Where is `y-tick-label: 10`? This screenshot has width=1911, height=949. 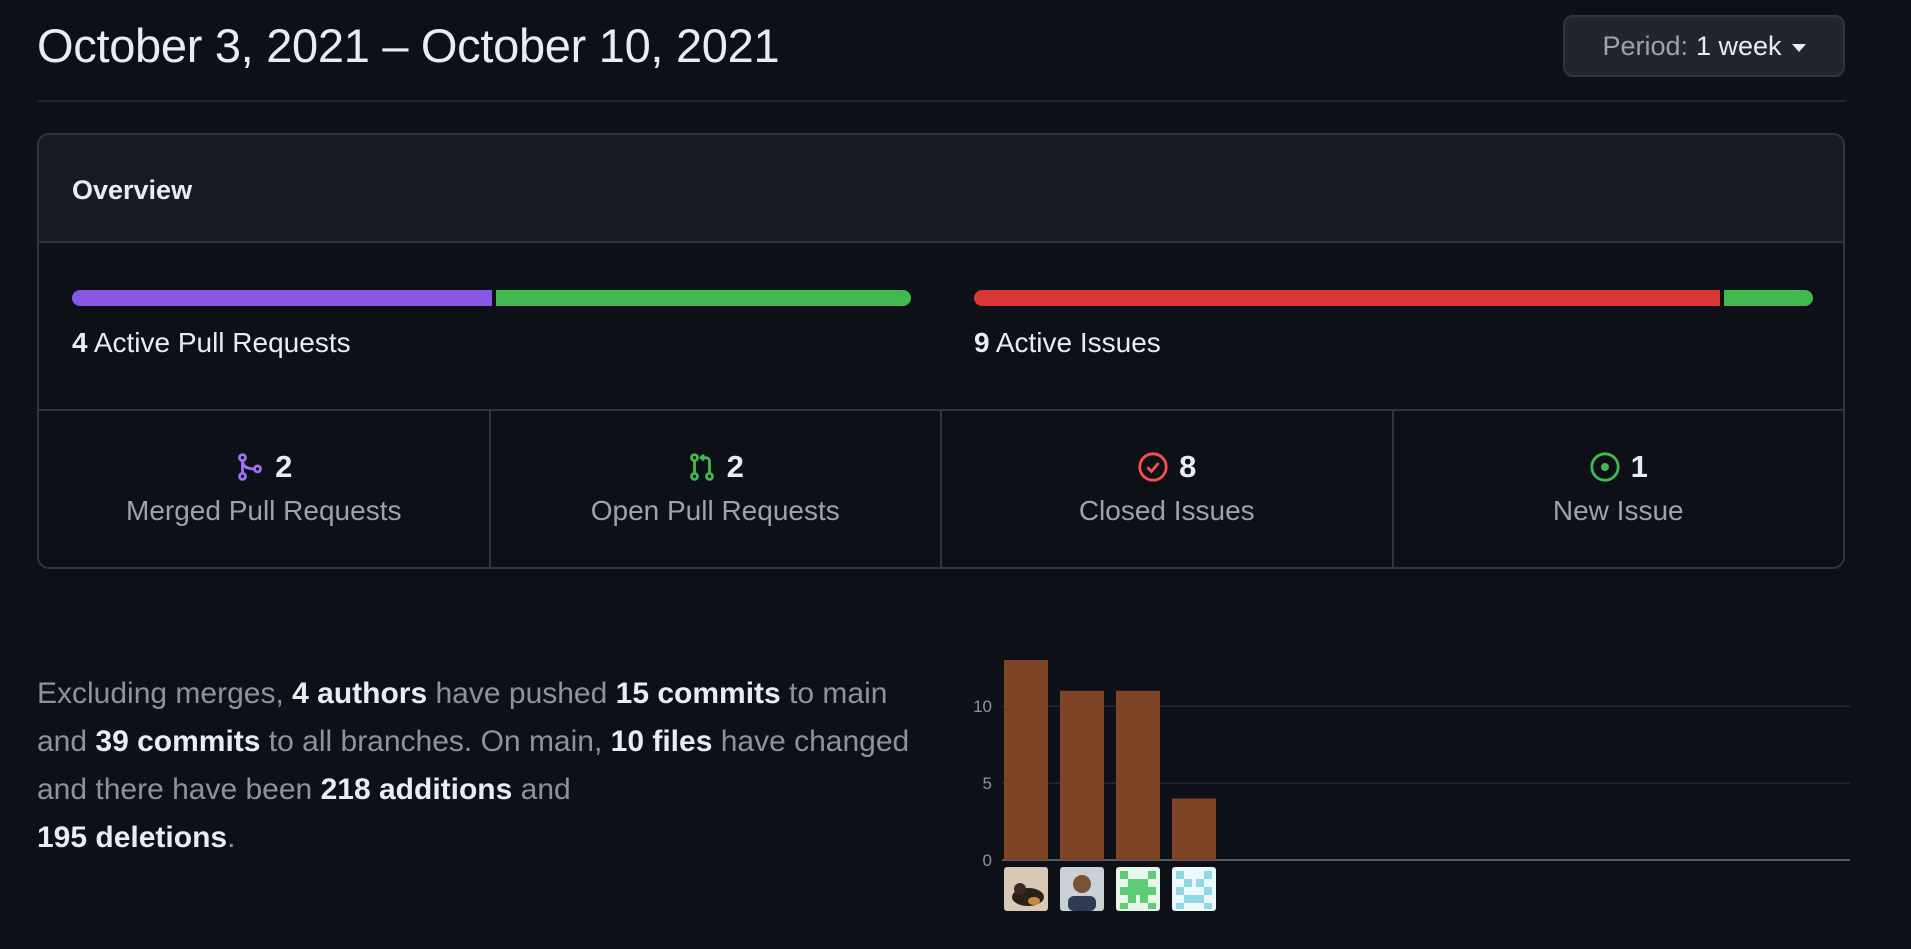
y-tick-label: 10 is located at coordinates (982, 706).